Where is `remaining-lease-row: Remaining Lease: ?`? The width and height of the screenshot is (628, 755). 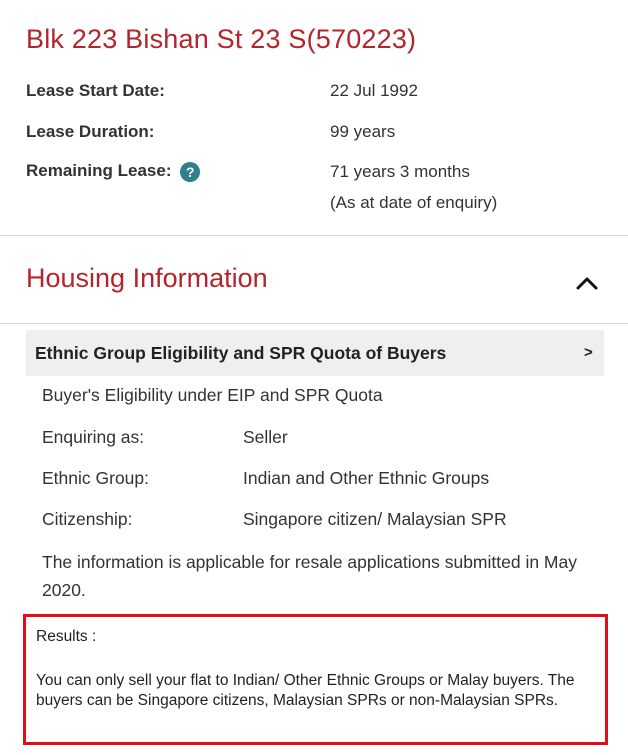 remaining-lease-row: Remaining Lease: ? is located at coordinates (113, 171).